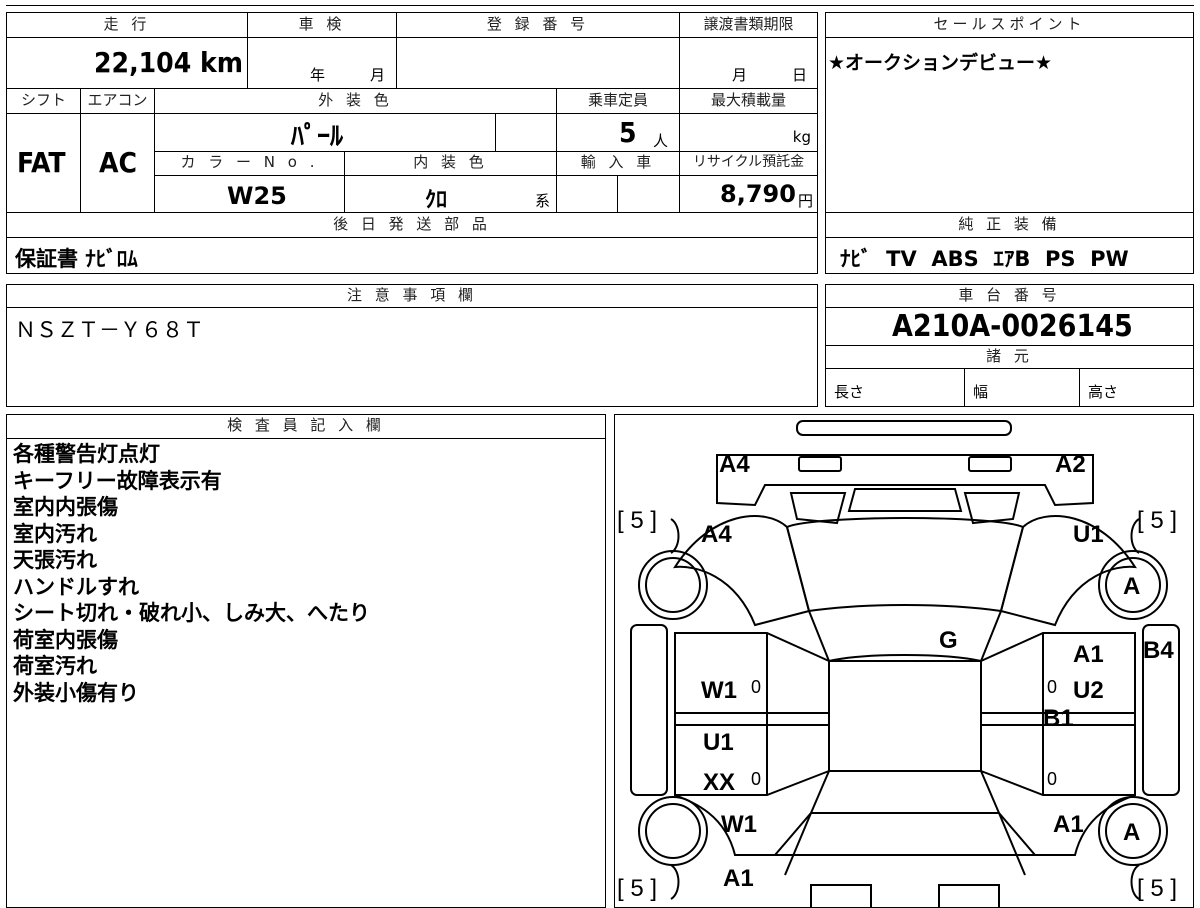 This screenshot has width=1200, height=908. I want to click on inspector-note: 室内汚れ, so click(55, 533).